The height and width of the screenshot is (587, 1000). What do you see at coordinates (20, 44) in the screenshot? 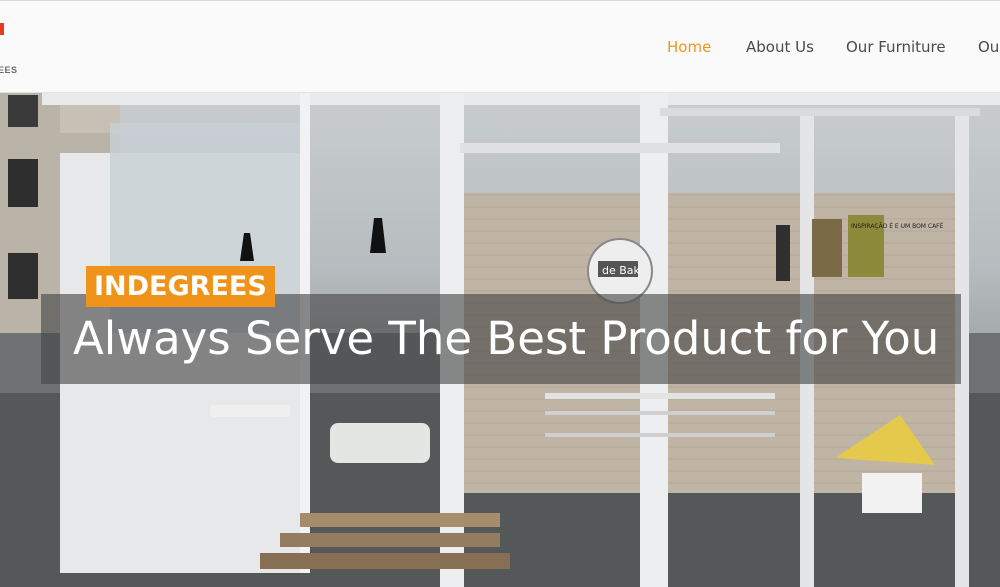
I see `site-logo: EES` at bounding box center [20, 44].